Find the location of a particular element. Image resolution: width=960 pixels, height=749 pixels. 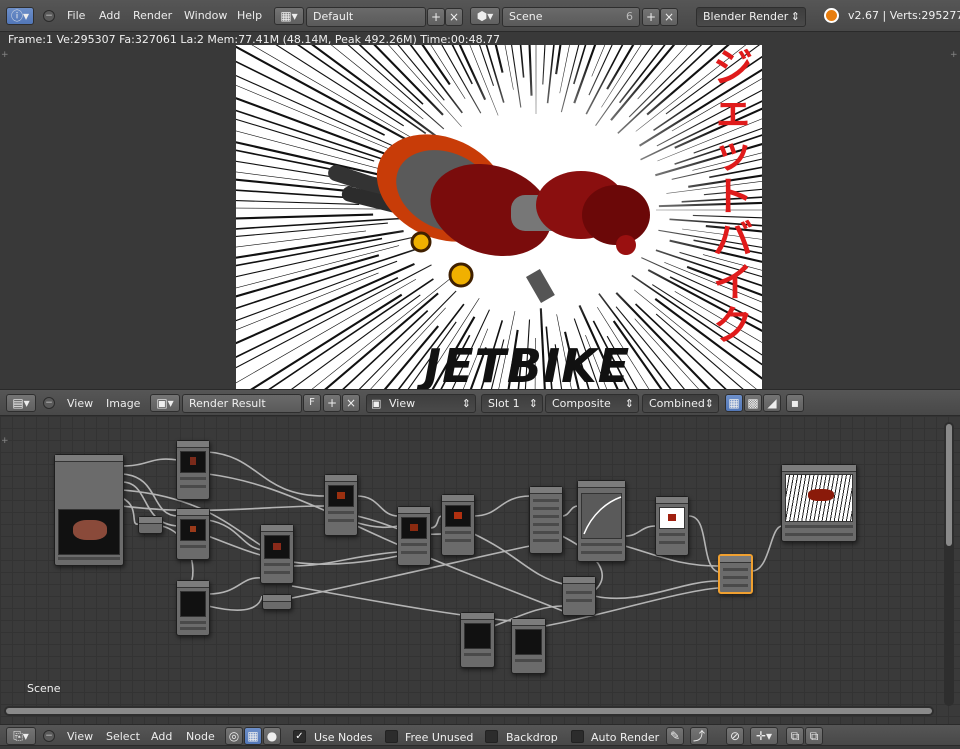

node-glare is located at coordinates (458, 525).